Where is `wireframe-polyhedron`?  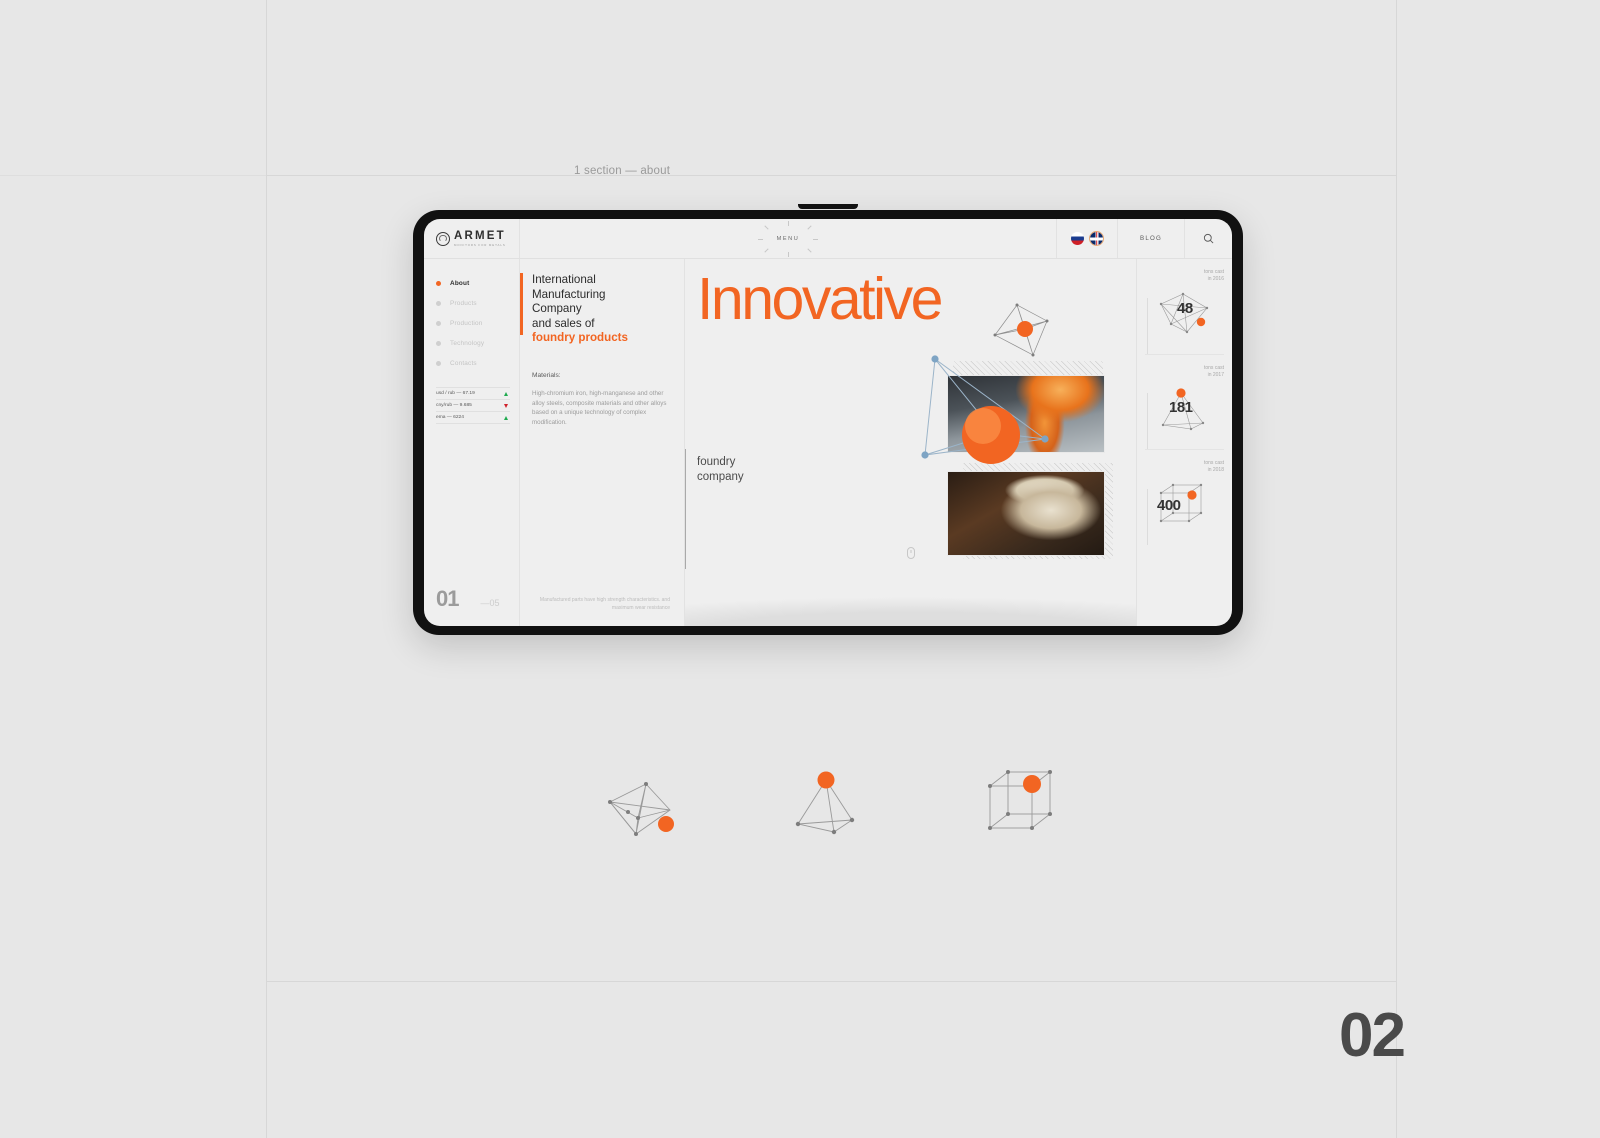 wireframe-polyhedron is located at coordinates (641, 809).